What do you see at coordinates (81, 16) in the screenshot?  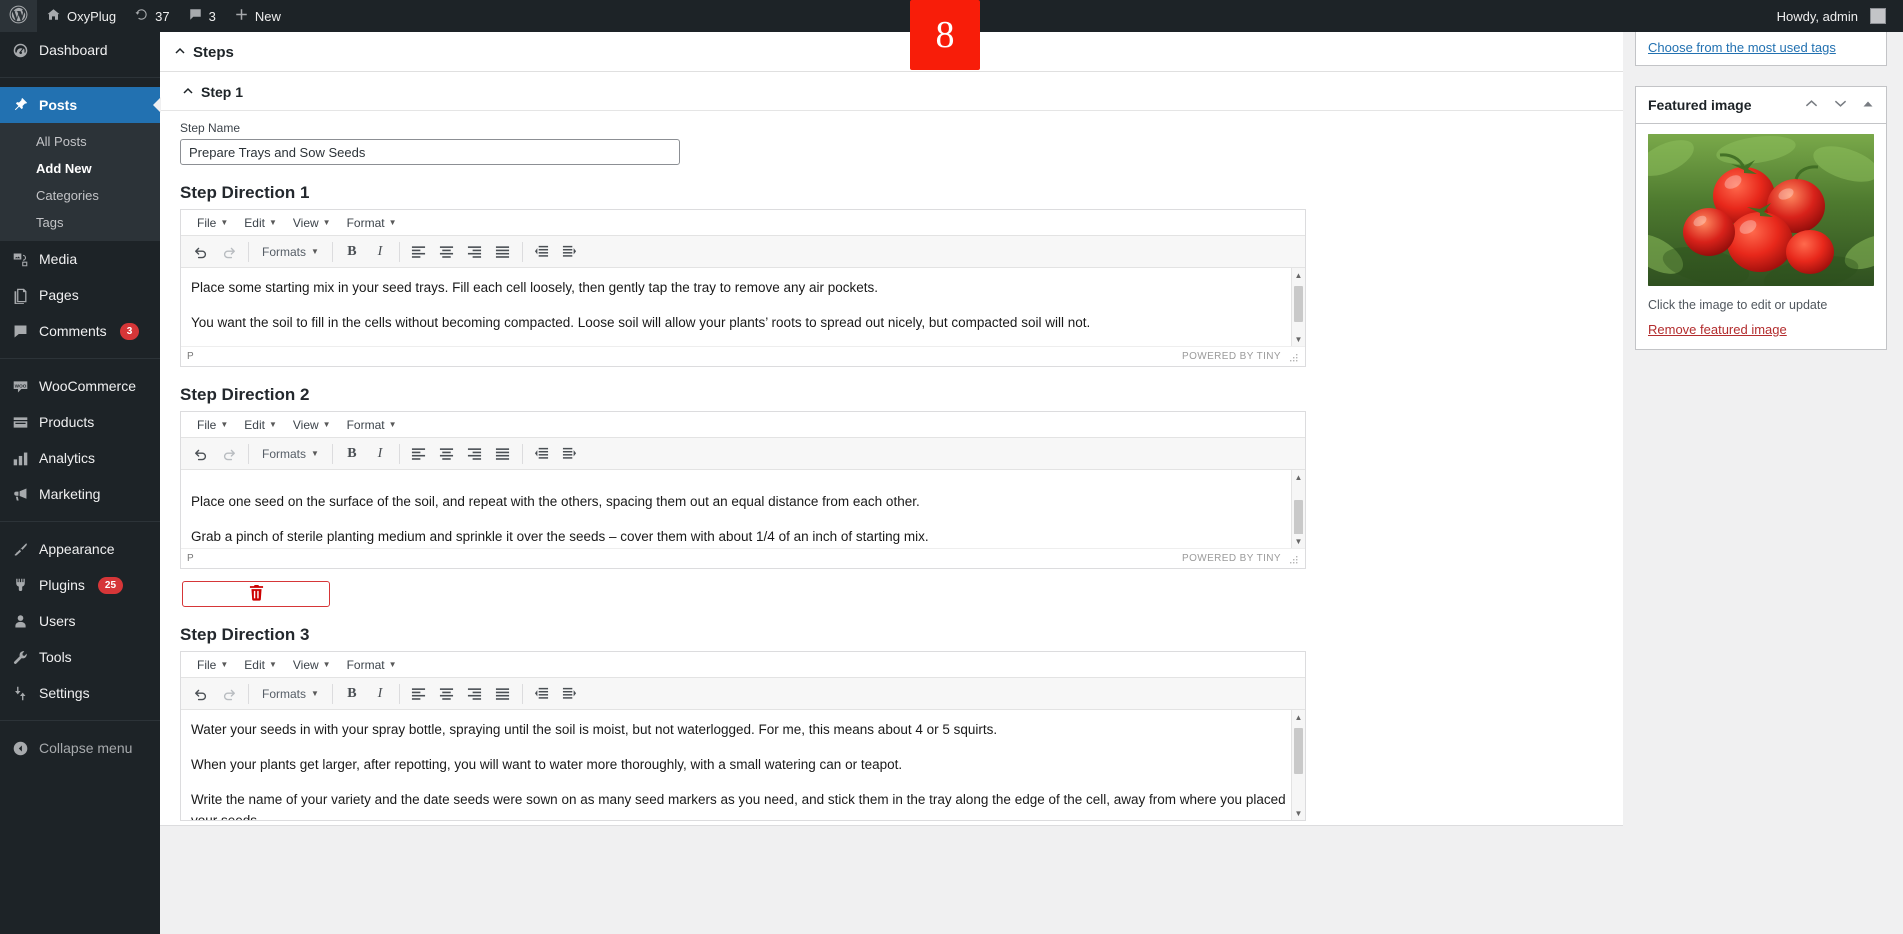 I see `site-name-menu: OxyPlug` at bounding box center [81, 16].